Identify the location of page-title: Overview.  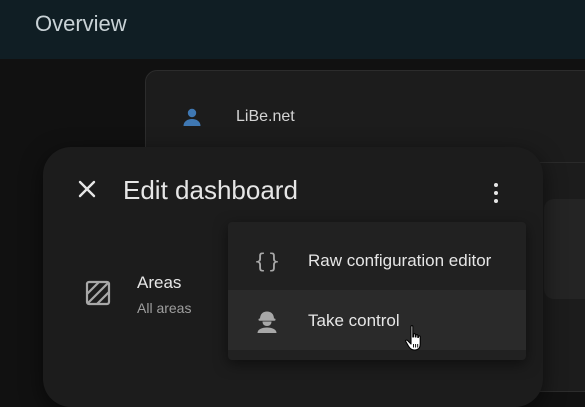
(81, 23).